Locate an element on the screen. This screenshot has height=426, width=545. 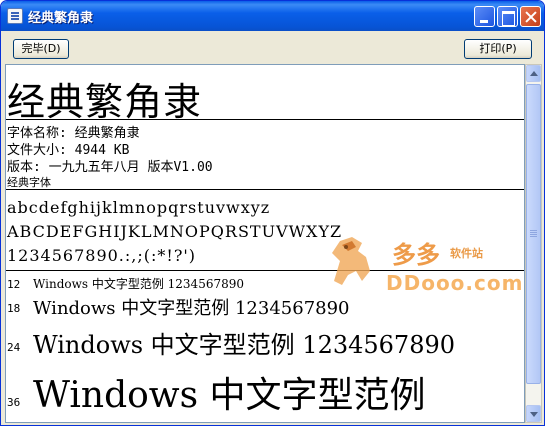
size-label: 12 is located at coordinates (14, 284).